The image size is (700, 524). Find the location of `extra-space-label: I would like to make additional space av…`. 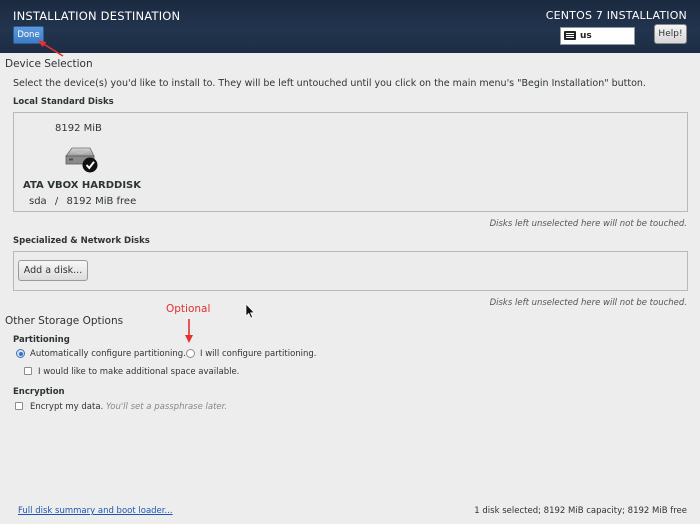

extra-space-label: I would like to make additional space av… is located at coordinates (138, 372).